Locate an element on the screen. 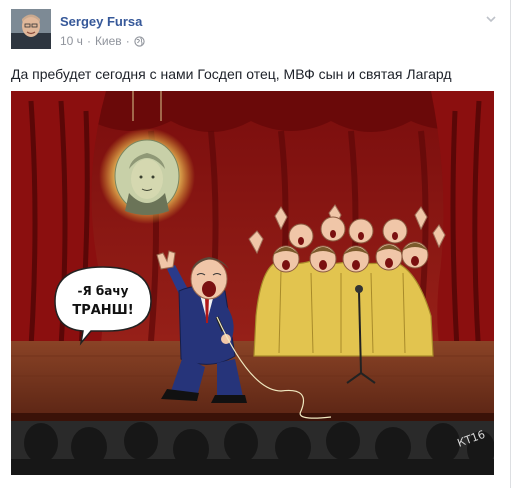 Image resolution: width=511 pixels, height=488 pixels. speech-line-2: ТРАНШ! is located at coordinates (102, 310).